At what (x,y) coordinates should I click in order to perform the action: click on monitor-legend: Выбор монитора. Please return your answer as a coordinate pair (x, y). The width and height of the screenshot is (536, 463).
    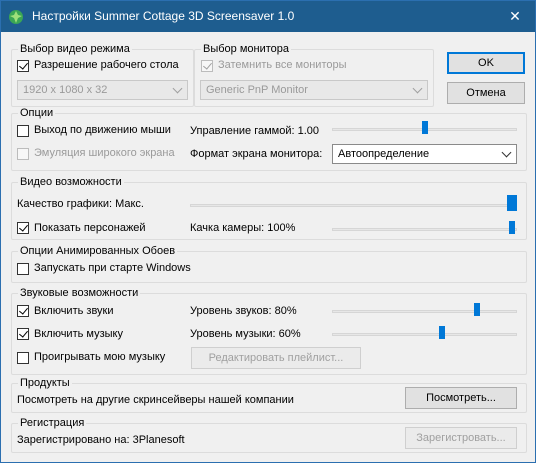
    Looking at the image, I should click on (246, 49).